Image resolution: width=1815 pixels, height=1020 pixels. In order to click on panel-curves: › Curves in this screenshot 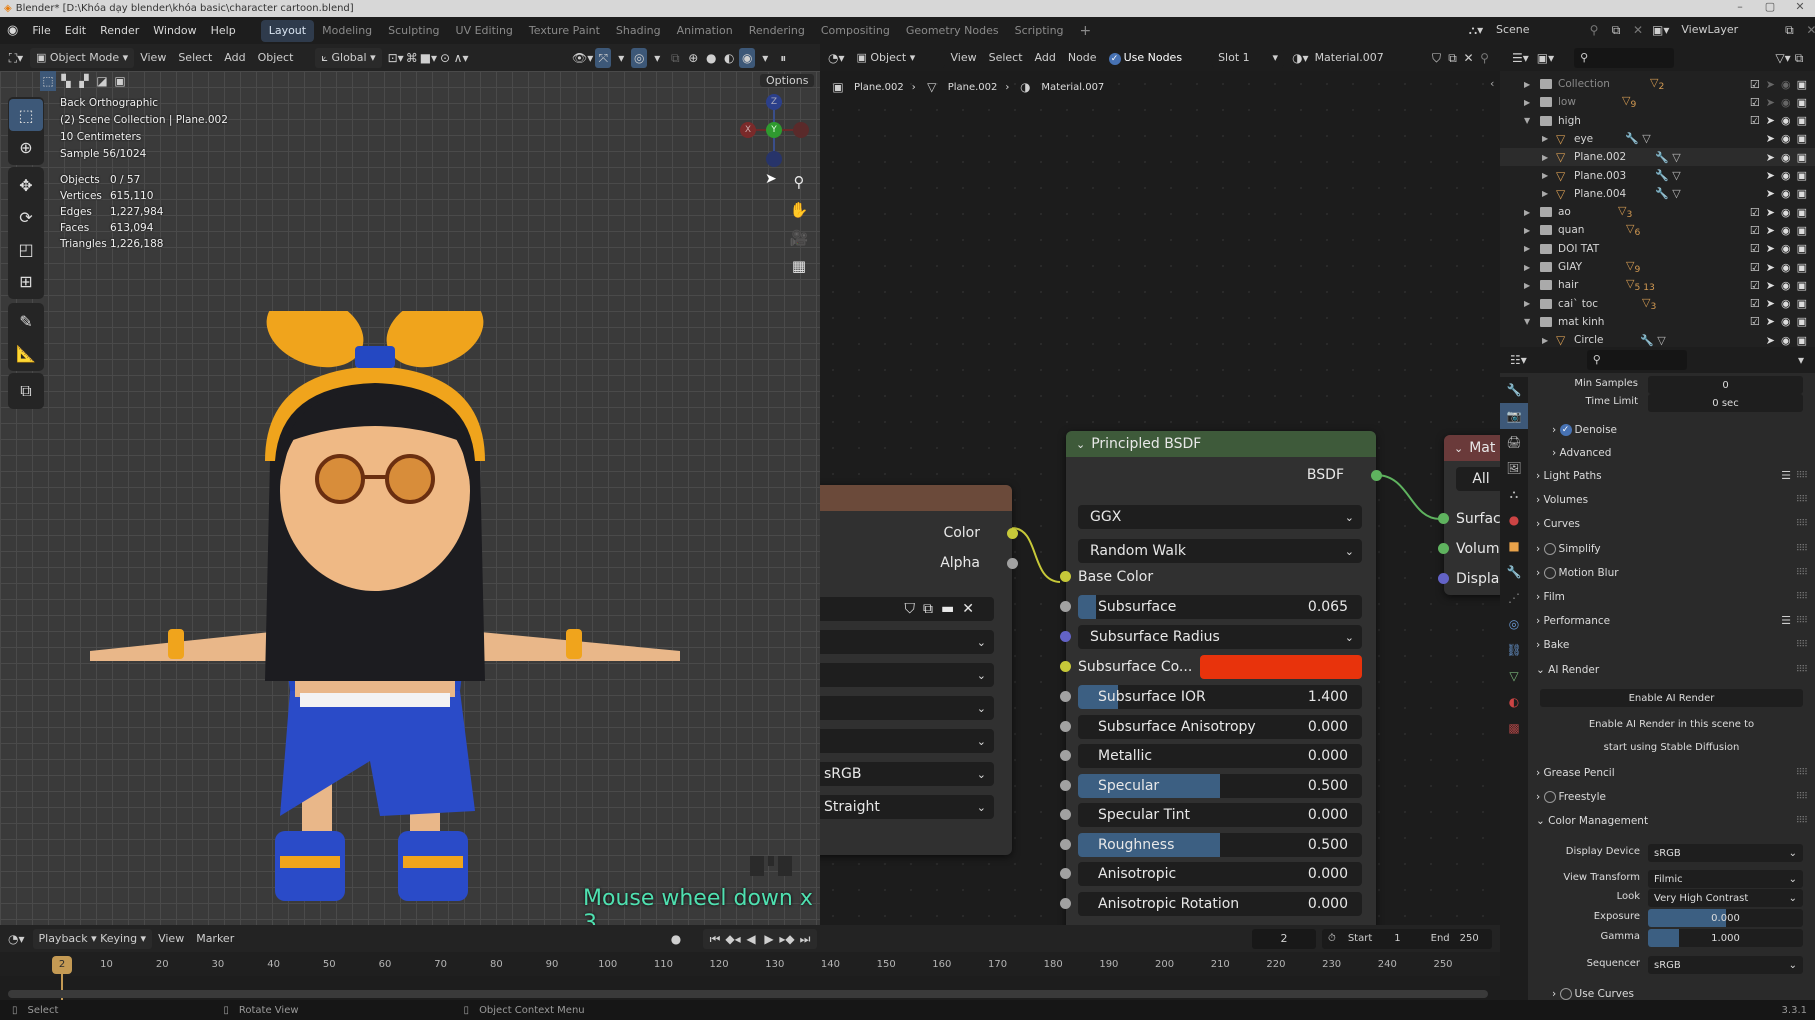, I will do `click(1558, 524)`.